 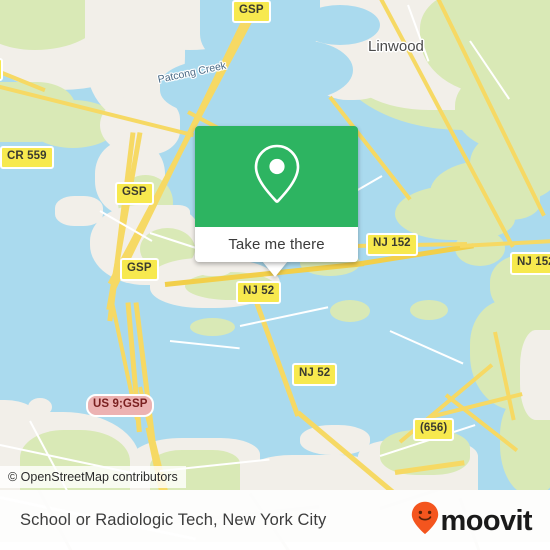 I want to click on road-shield-nj52-upper: NJ 52, so click(x=259, y=292).